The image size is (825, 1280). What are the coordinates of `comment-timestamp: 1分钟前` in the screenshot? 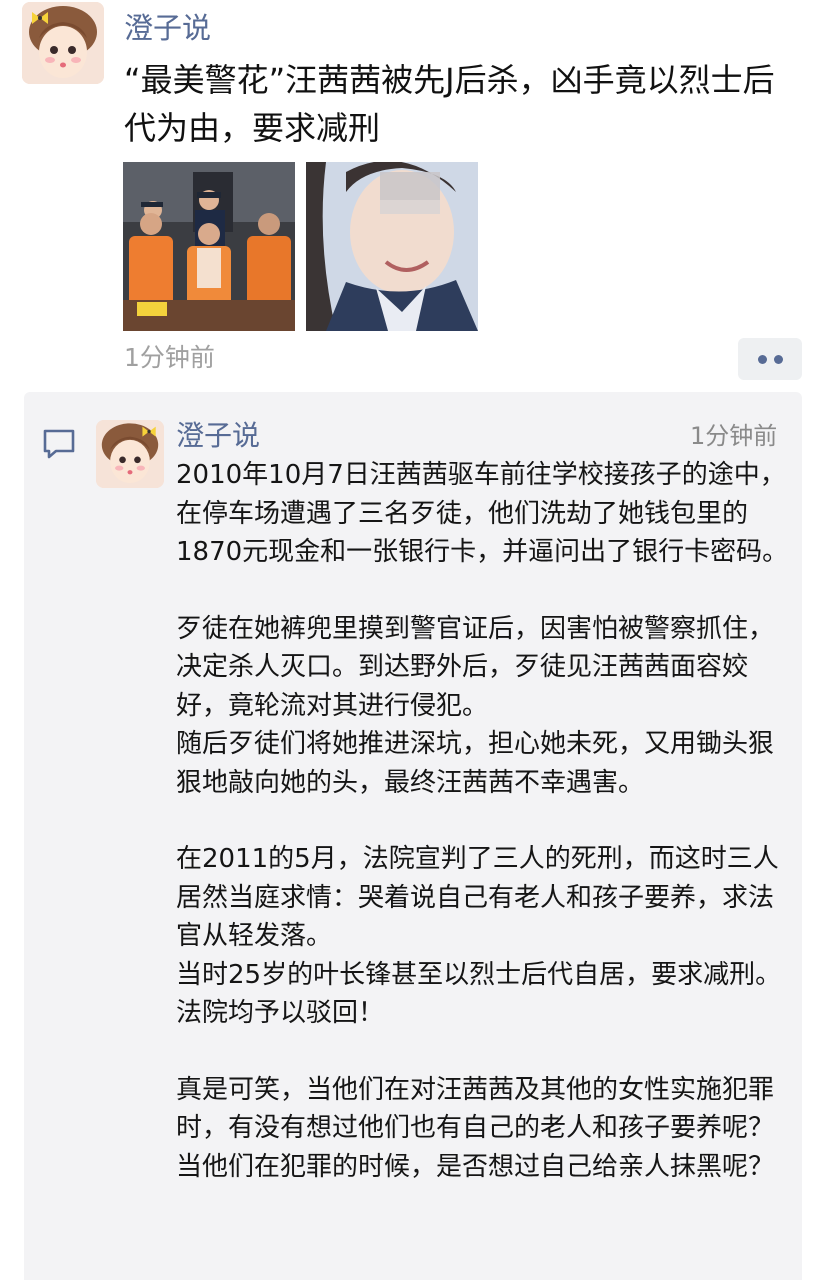 It's located at (734, 436).